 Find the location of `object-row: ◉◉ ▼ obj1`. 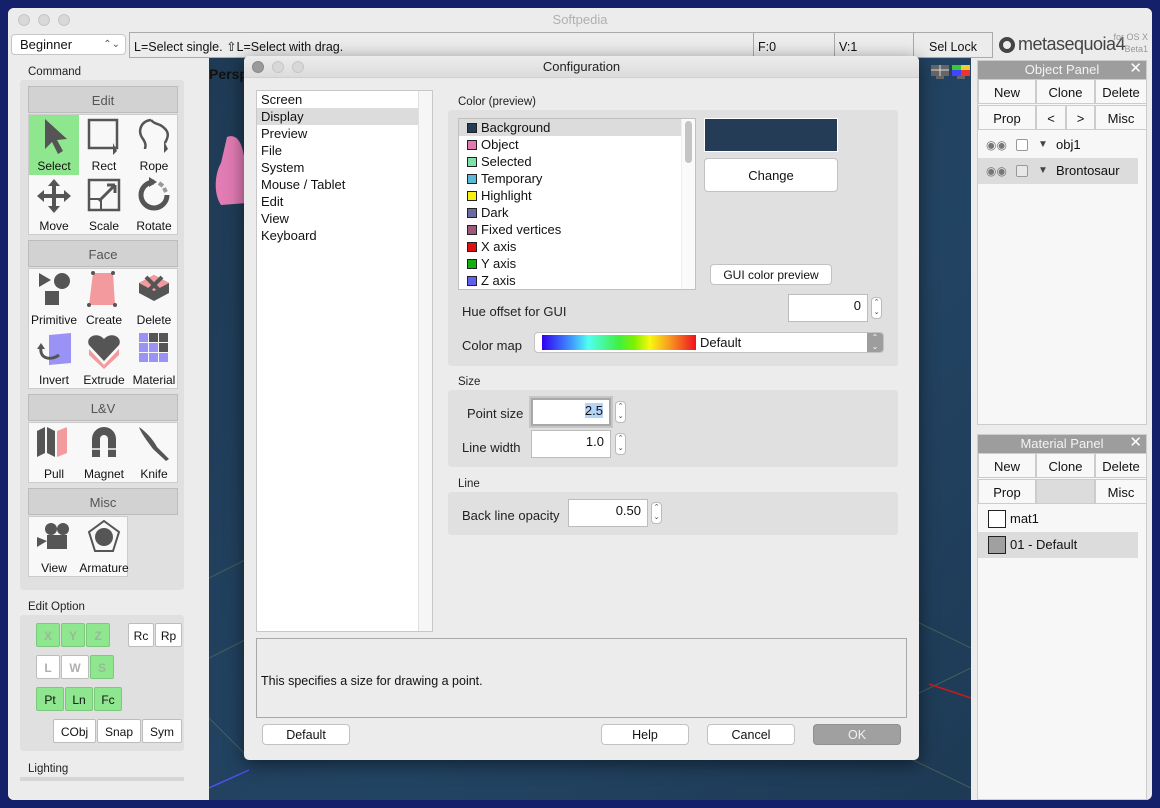

object-row: ◉◉ ▼ obj1 is located at coordinates (1058, 145).